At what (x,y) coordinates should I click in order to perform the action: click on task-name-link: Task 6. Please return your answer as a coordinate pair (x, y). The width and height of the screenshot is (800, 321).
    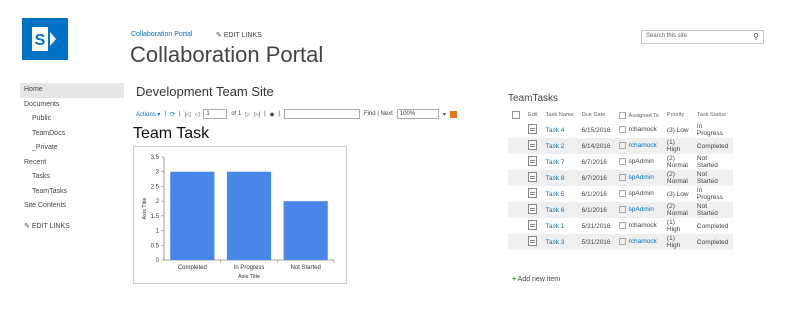
    Looking at the image, I should click on (555, 210).